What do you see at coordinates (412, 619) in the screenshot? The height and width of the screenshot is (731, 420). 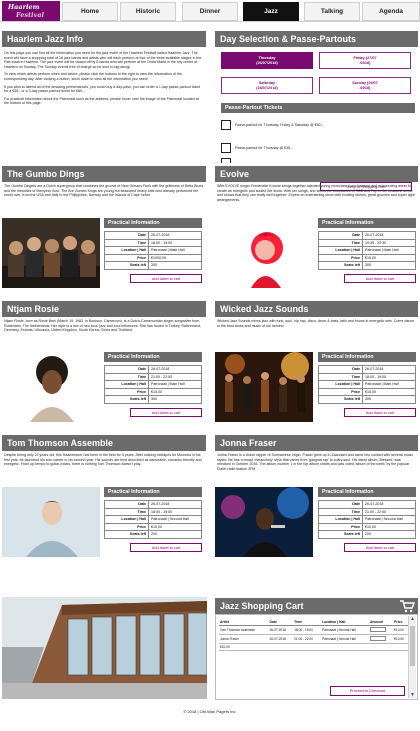 I see `scroll-up-icon: ▲` at bounding box center [412, 619].